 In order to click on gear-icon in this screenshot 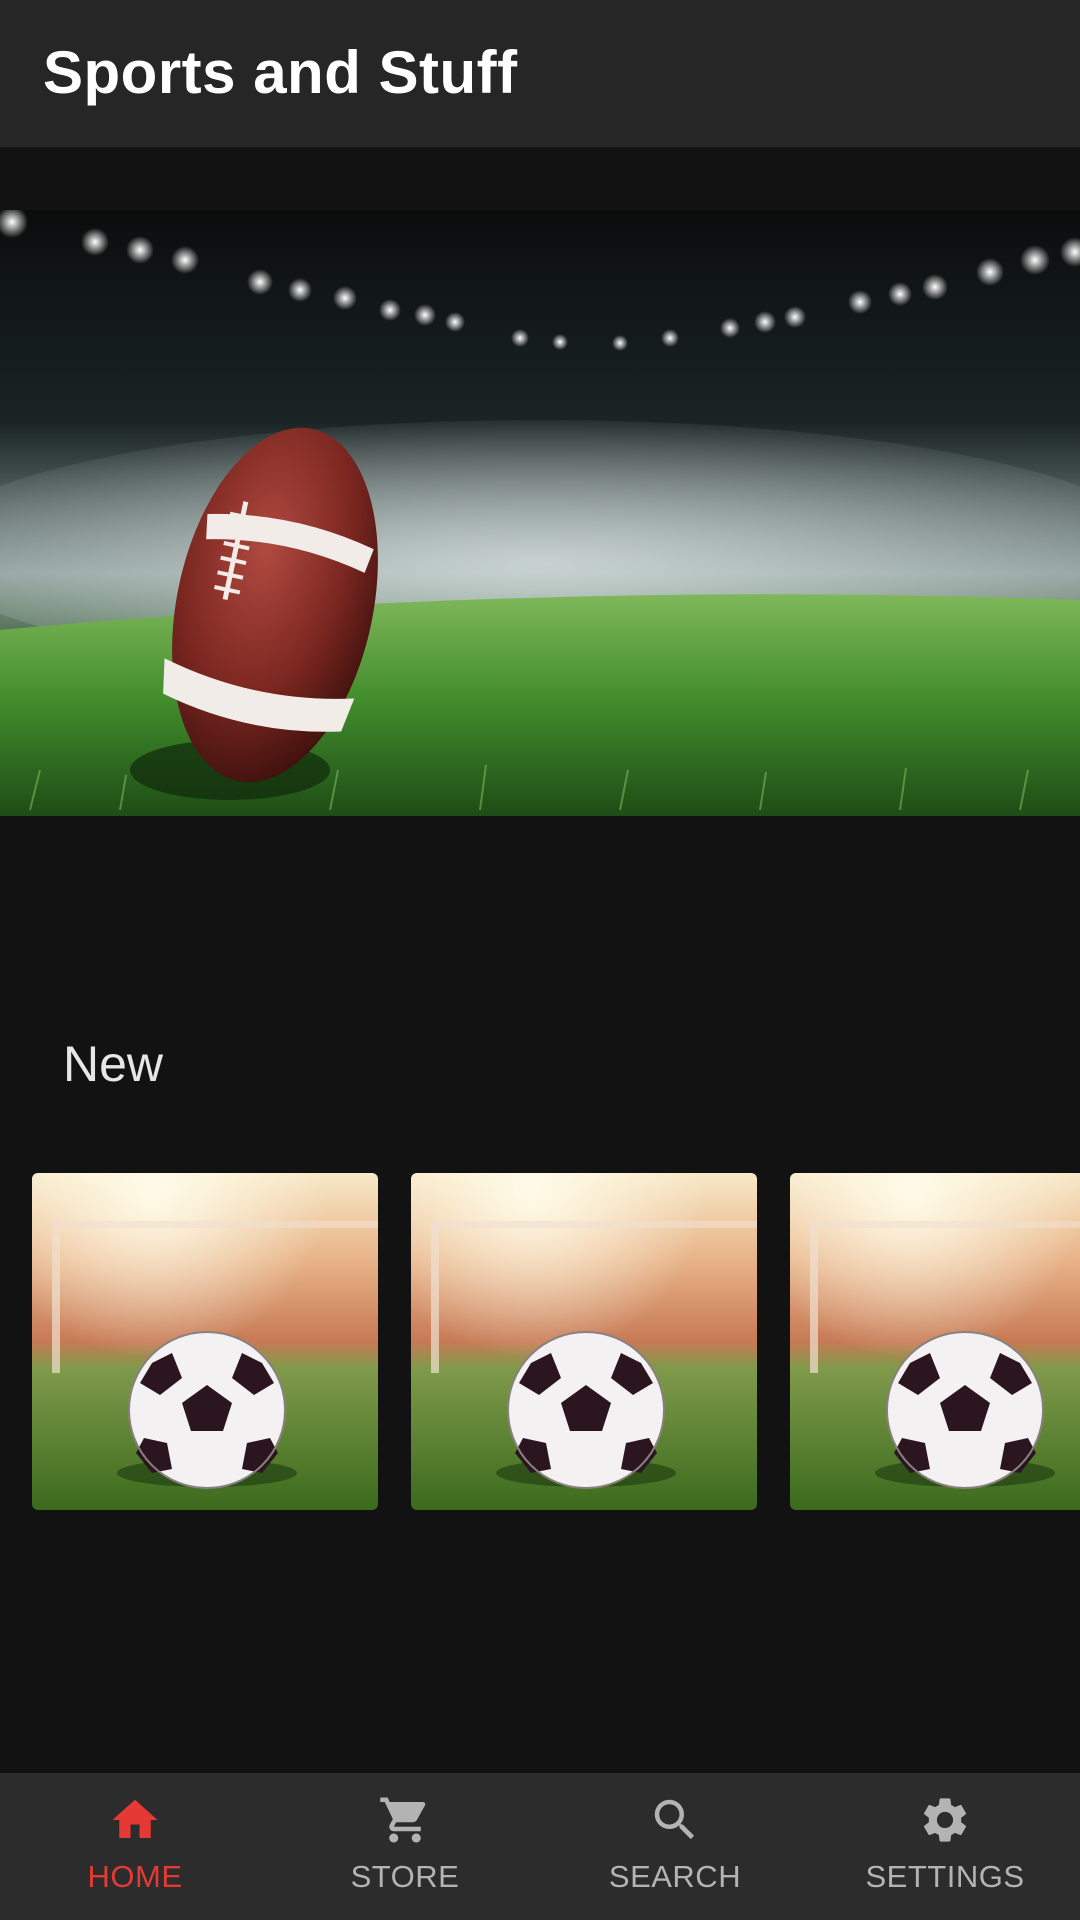, I will do `click(945, 1820)`.